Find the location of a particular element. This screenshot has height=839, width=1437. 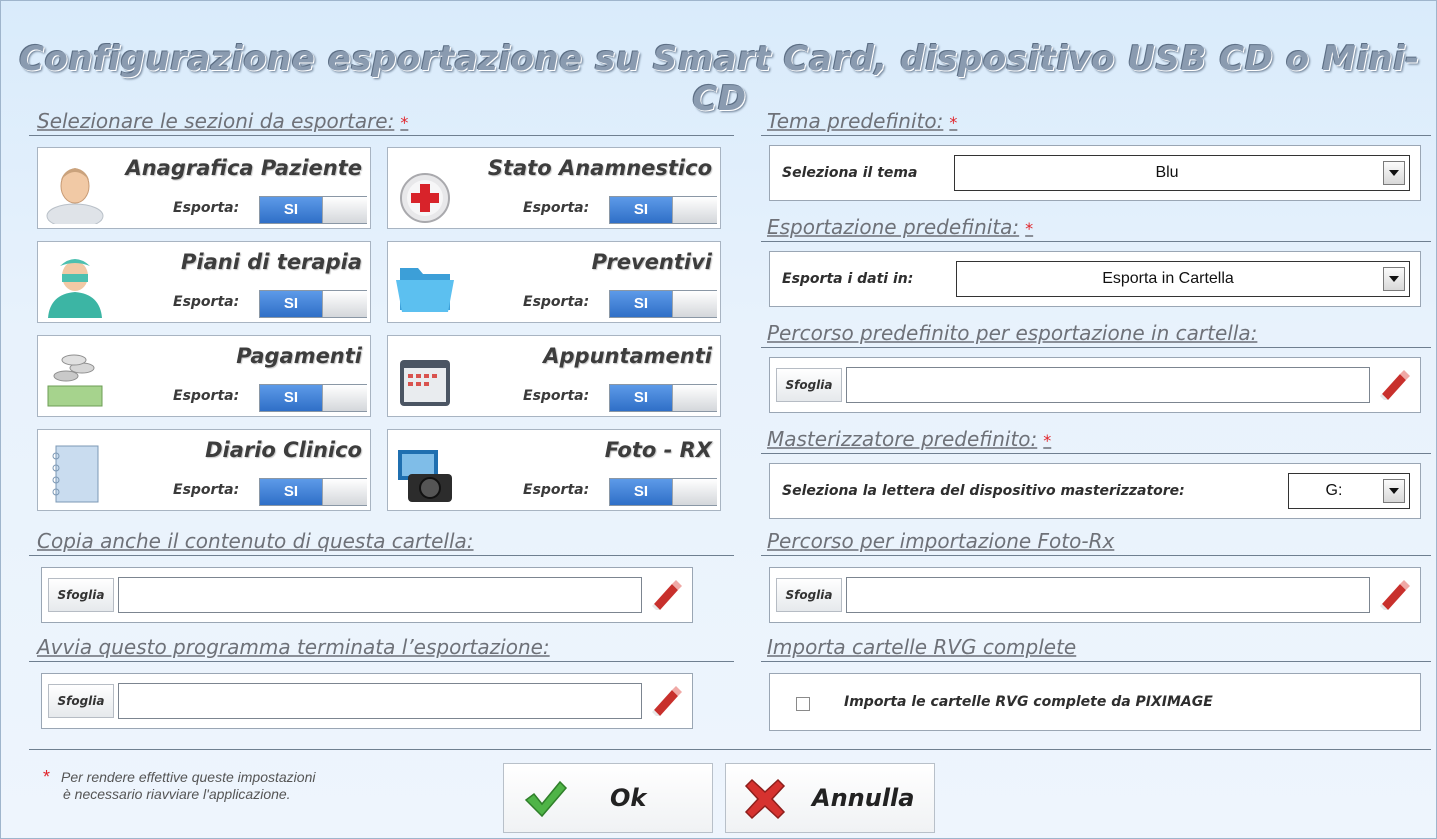

export-select-value: Esporta in Cartella is located at coordinates (1168, 278).